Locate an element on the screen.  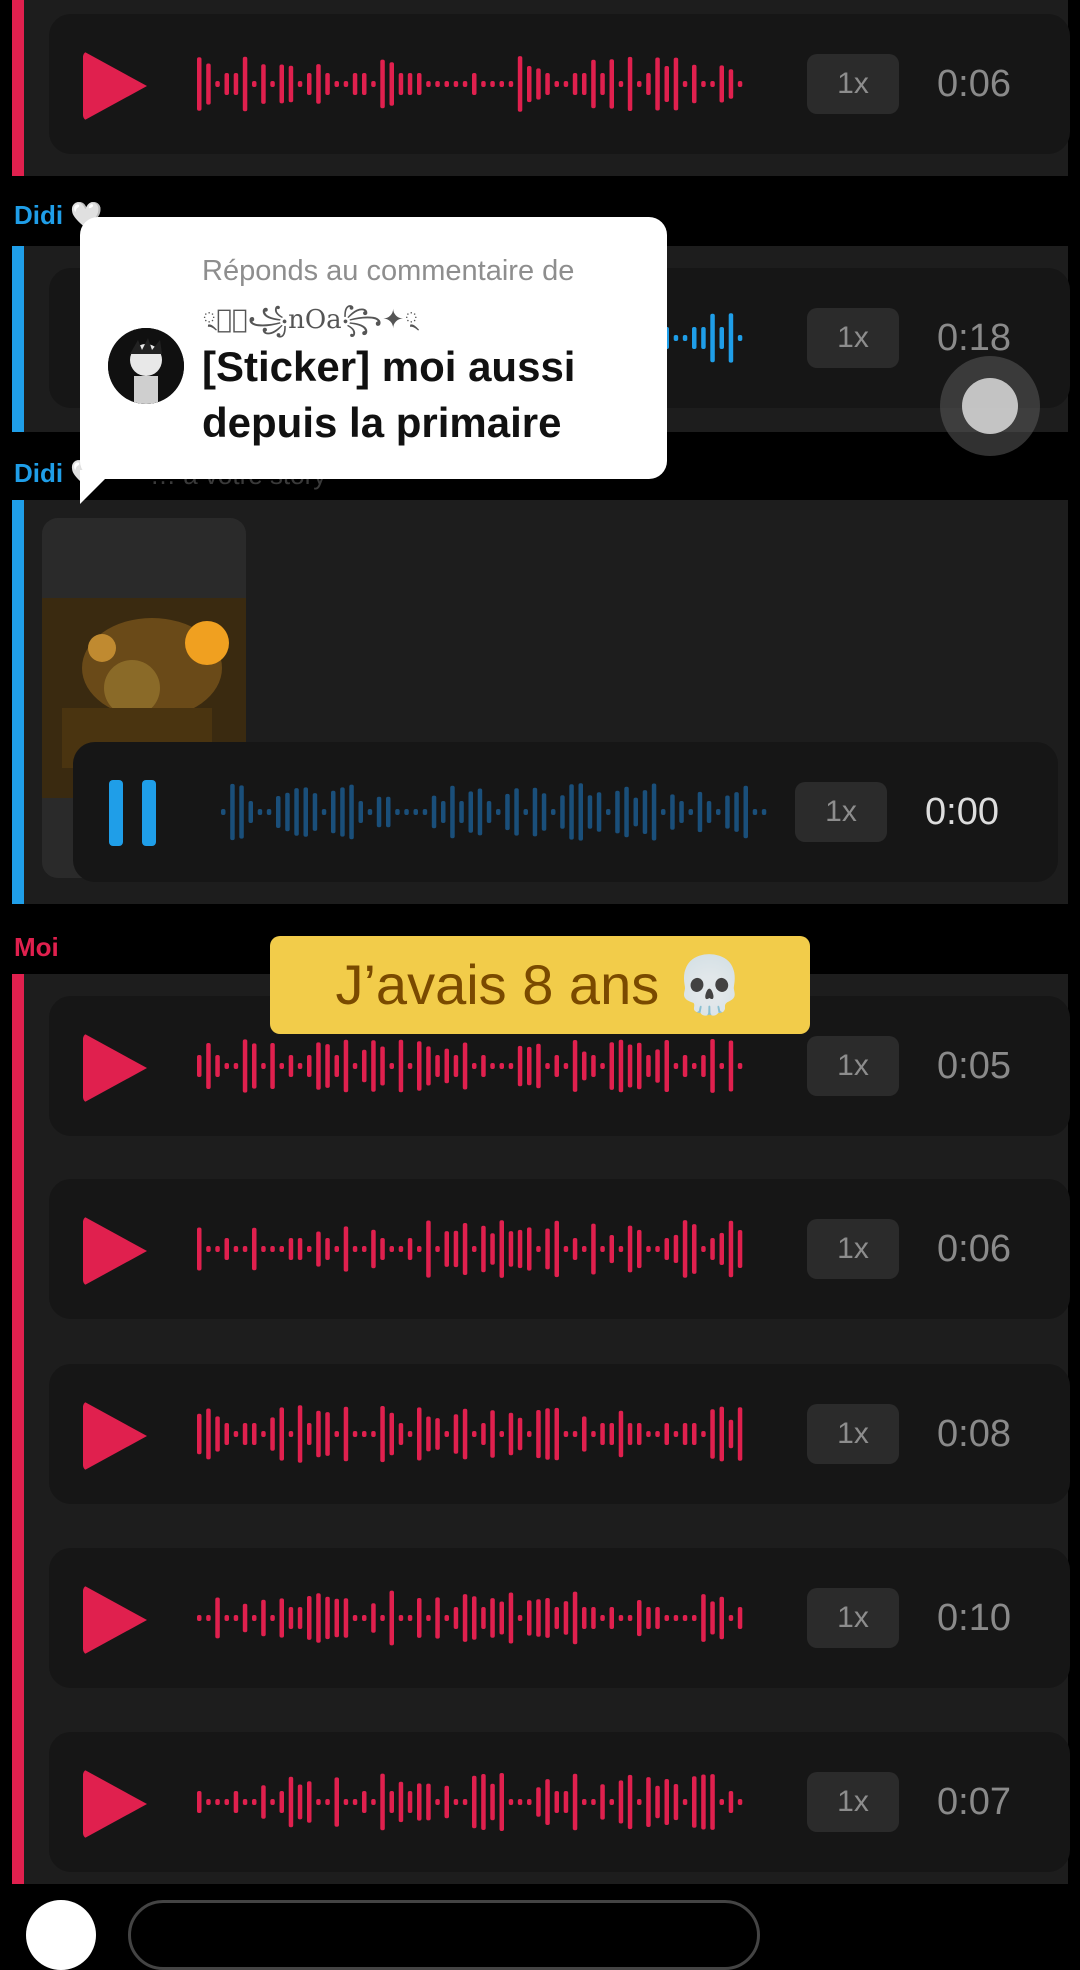
caption-text: J’avais 8 ans is located at coordinates (497, 984).